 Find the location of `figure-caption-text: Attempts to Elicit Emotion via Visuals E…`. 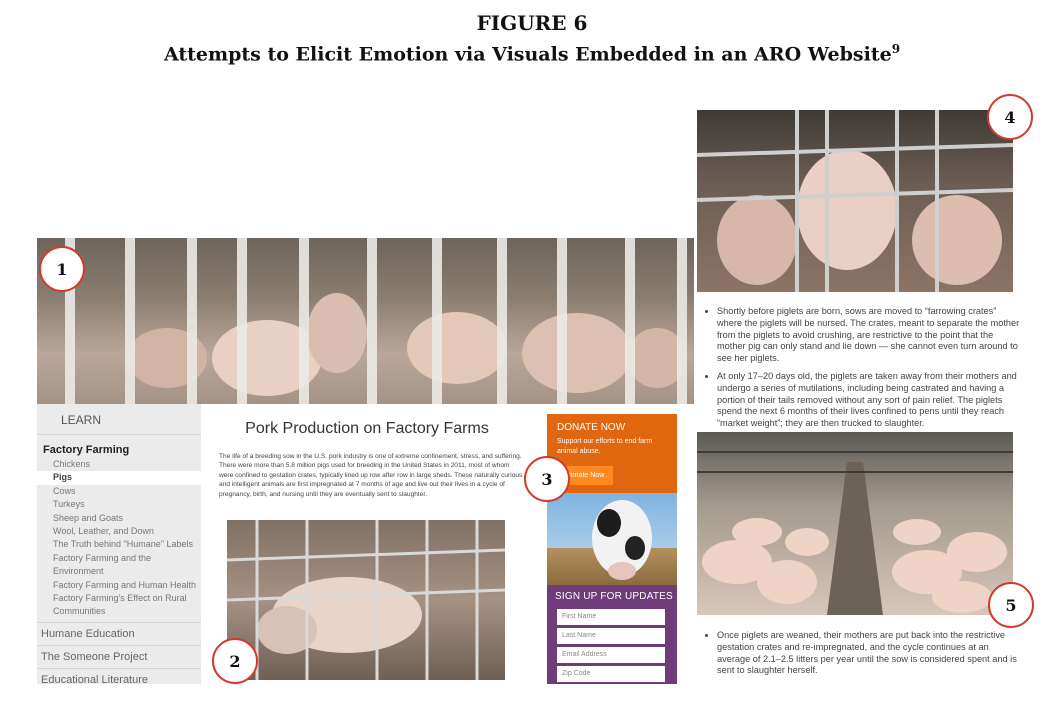

figure-caption-text: Attempts to Elicit Emotion via Visuals E… is located at coordinates (527, 54).